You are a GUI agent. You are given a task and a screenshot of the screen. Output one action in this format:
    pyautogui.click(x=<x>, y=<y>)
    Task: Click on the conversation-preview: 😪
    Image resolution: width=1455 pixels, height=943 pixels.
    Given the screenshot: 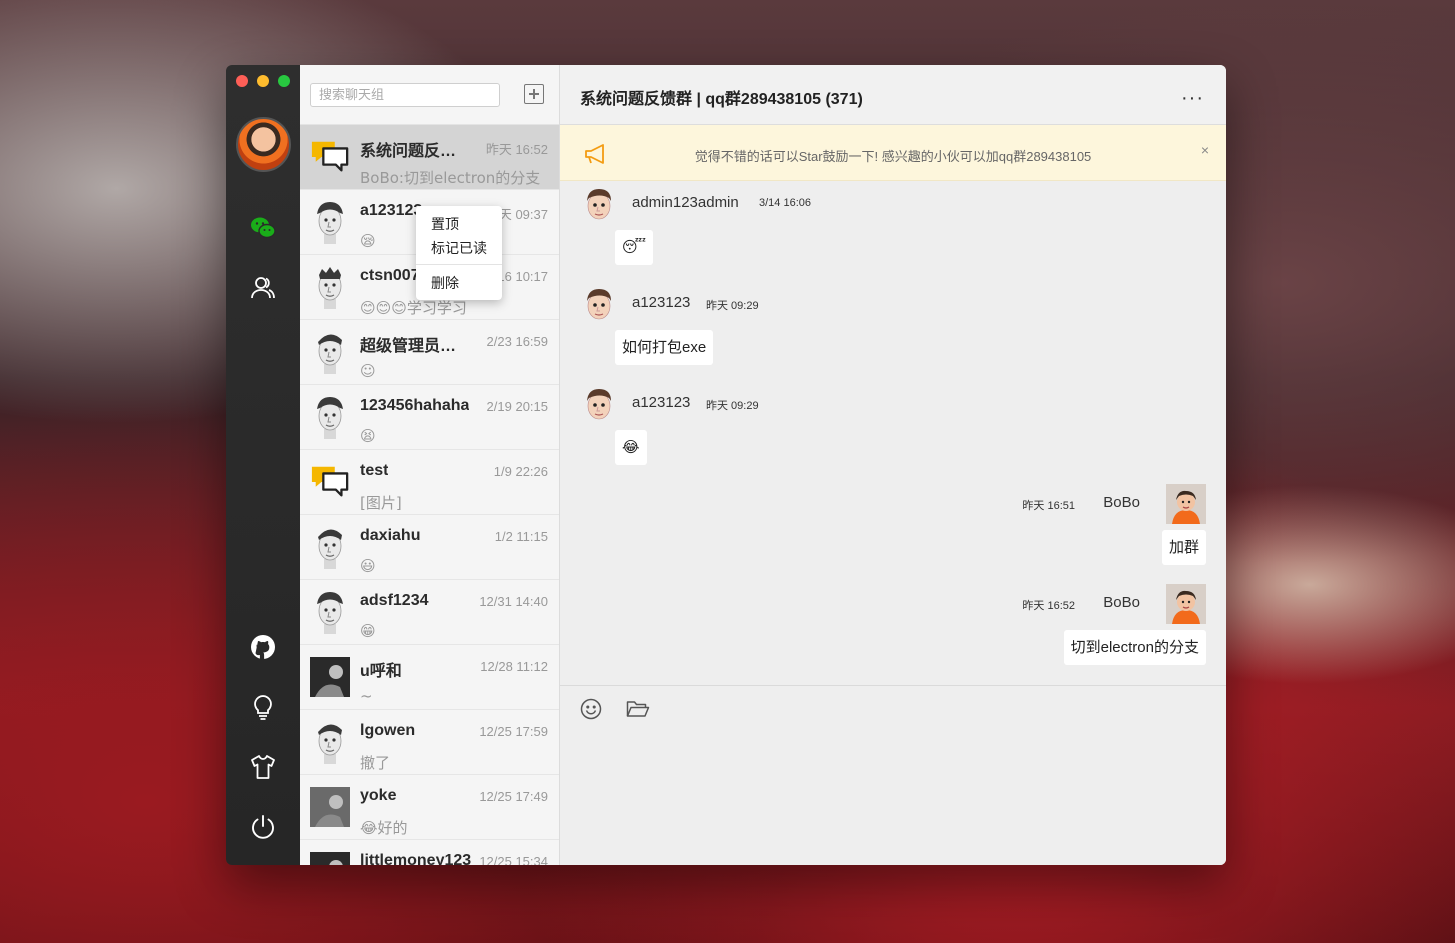 What is the action you would take?
    pyautogui.click(x=368, y=241)
    